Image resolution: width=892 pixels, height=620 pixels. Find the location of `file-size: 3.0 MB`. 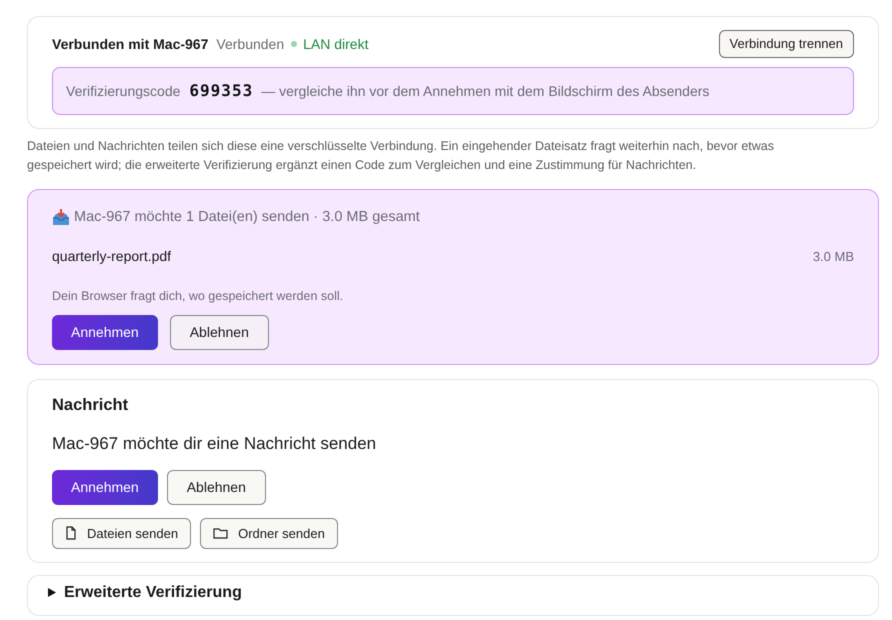

file-size: 3.0 MB is located at coordinates (833, 257).